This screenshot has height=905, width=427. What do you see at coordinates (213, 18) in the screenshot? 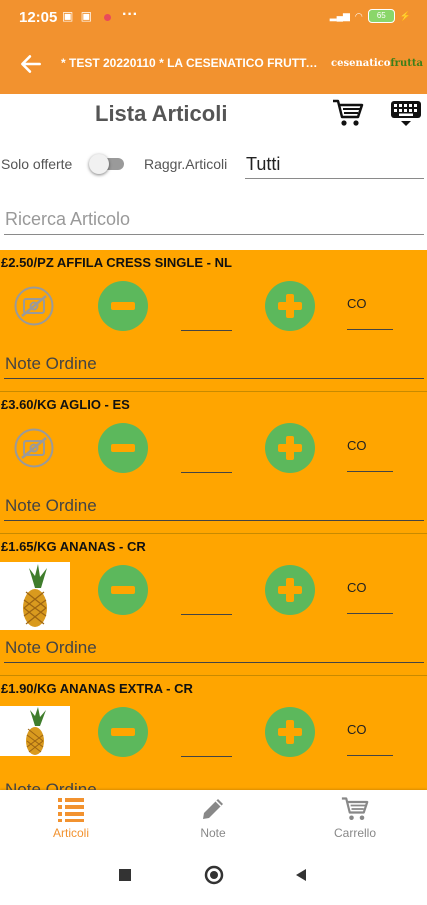
I see `status-bar: 12:05 ▣ ▣ ··· ▂▄▆ ◠ 65 ⚡` at bounding box center [213, 18].